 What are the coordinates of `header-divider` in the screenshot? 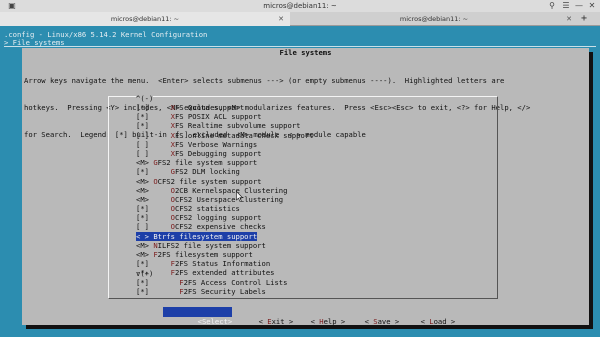 It's located at (300, 46).